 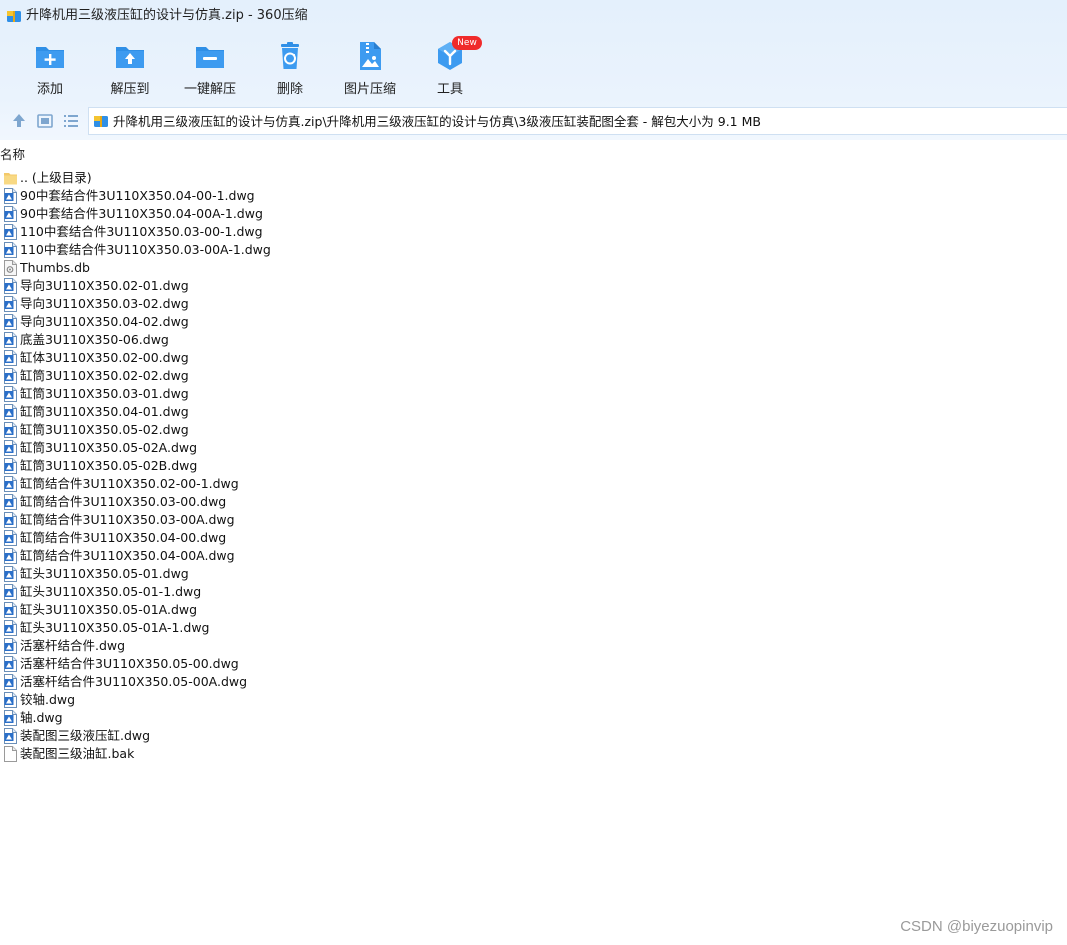 I want to click on file-row: 缸筒结合件3U110X350.02-00-1.dwg, so click(x=300, y=484).